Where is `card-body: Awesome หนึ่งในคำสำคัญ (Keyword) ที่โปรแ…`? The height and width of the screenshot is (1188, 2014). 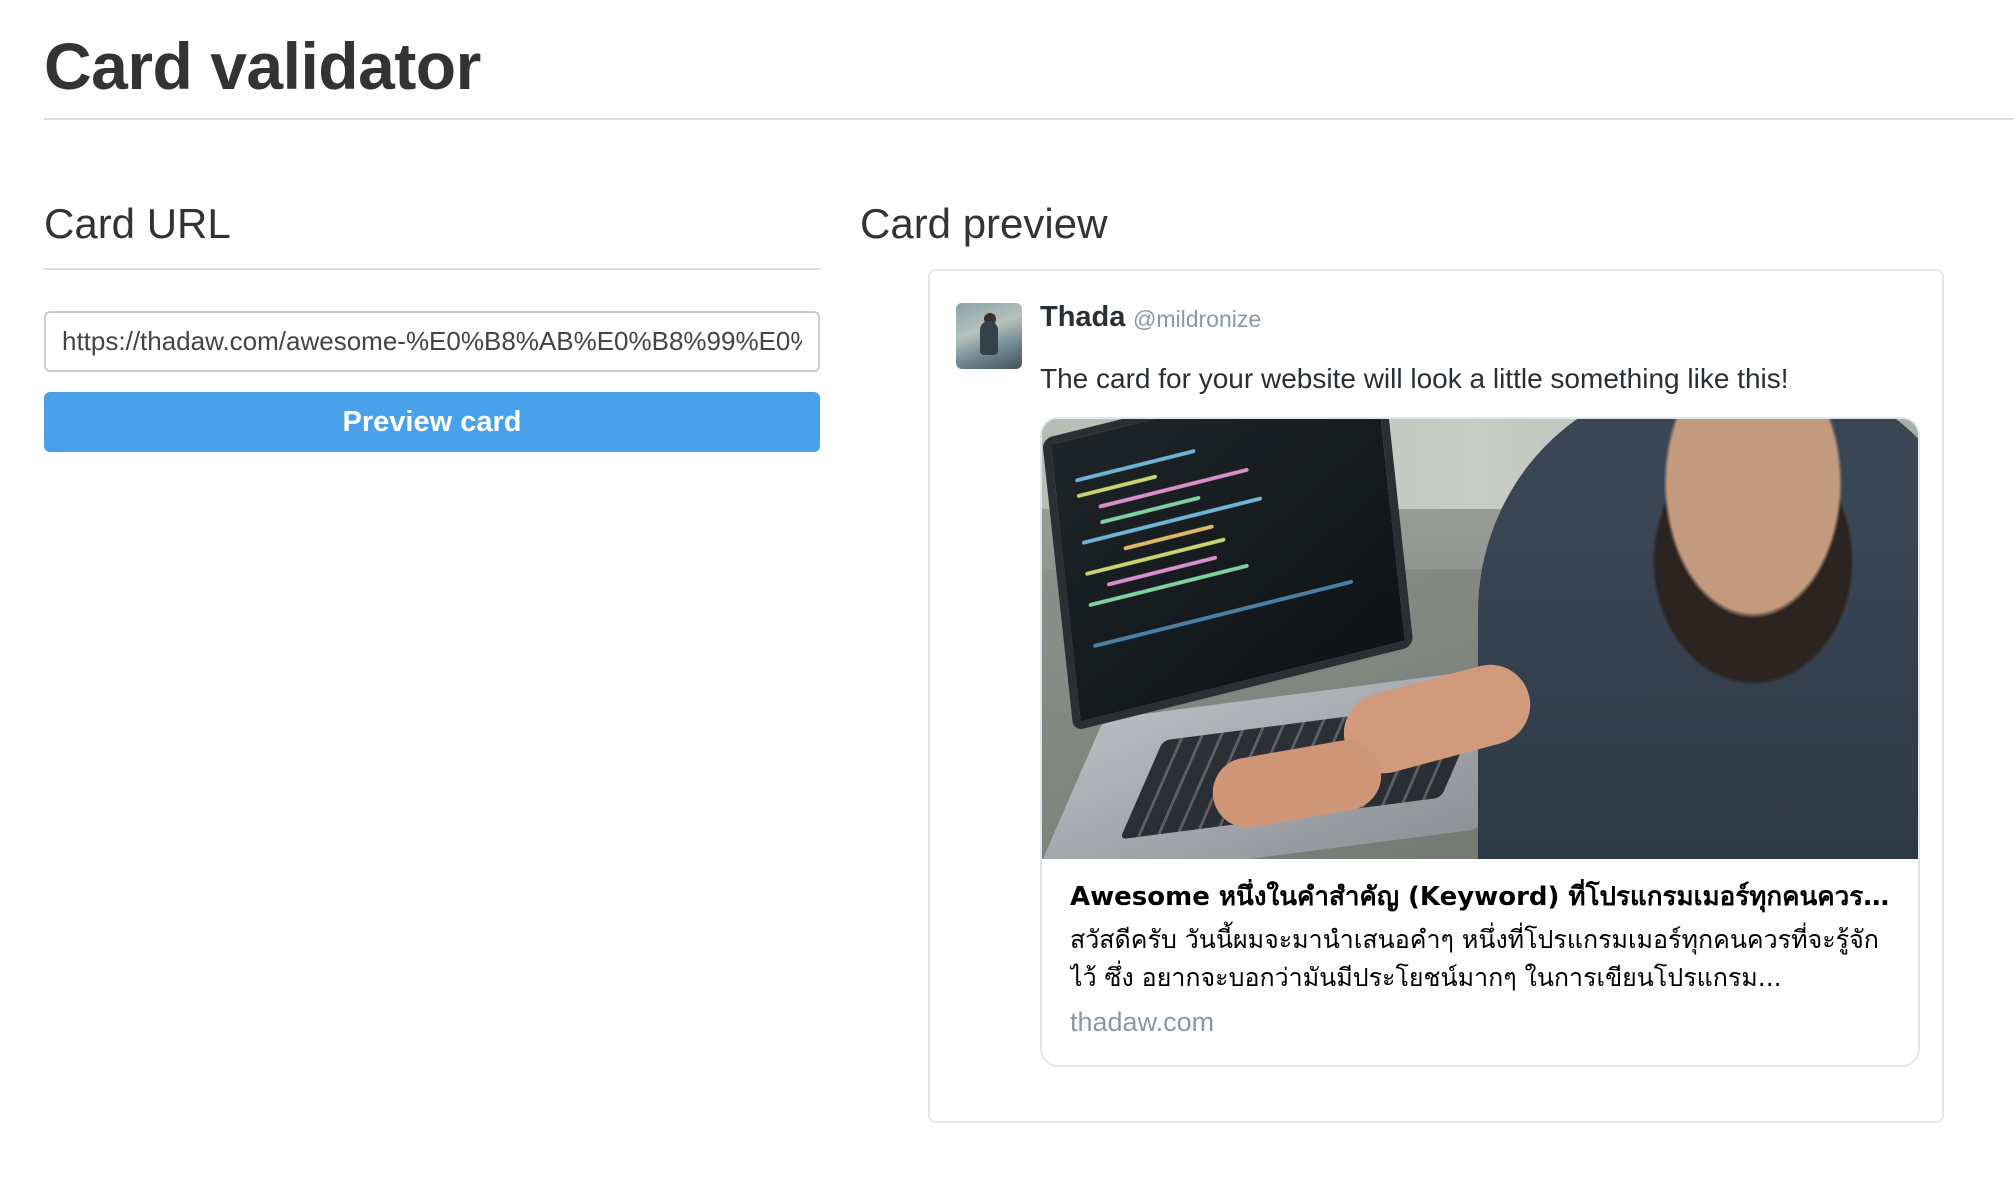
card-body: Awesome หนึ่งในคำสำคัญ (Keyword) ที่โปรแ… is located at coordinates (1480, 948).